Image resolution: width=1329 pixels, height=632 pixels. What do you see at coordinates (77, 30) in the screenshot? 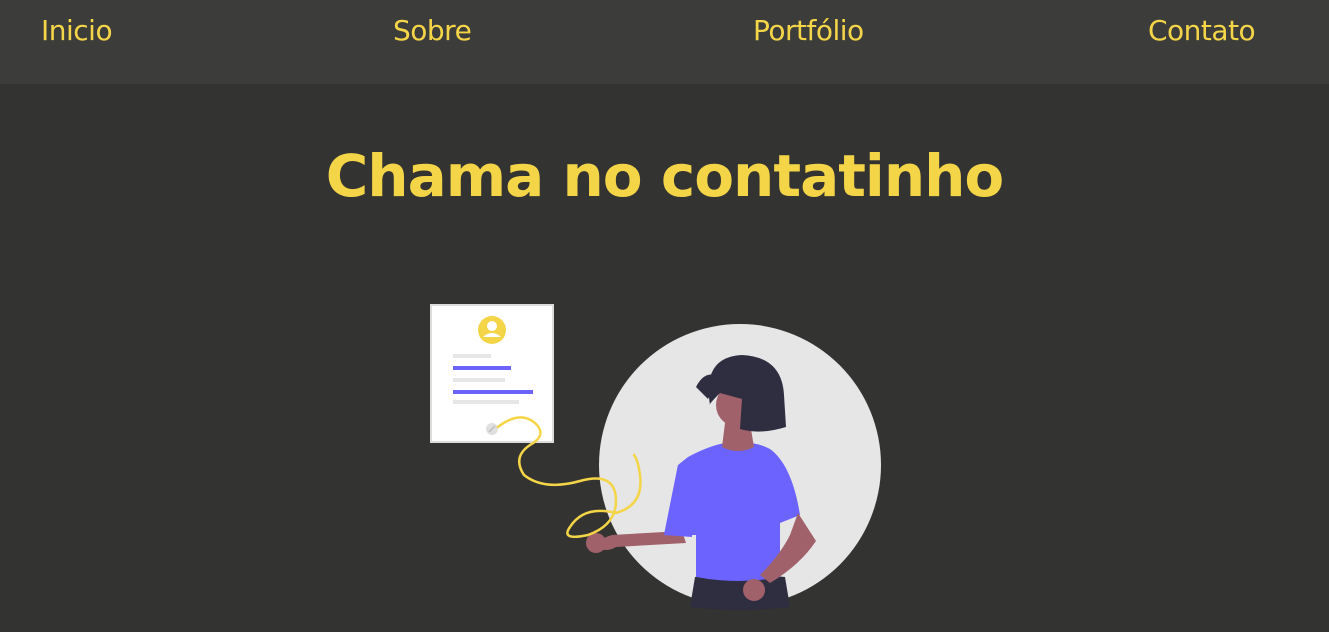
I see `nav-link-inicio: Inicio` at bounding box center [77, 30].